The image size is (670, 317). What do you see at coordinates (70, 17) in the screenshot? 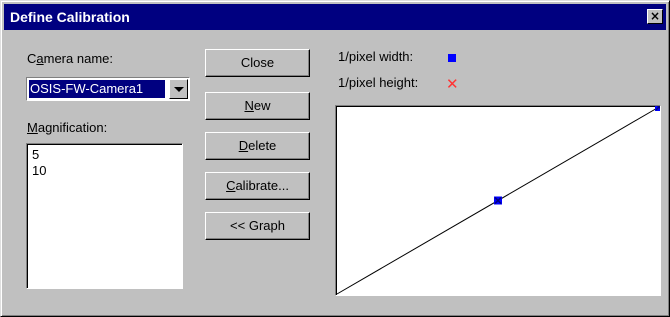
I see `window-title: Define Calibration` at bounding box center [70, 17].